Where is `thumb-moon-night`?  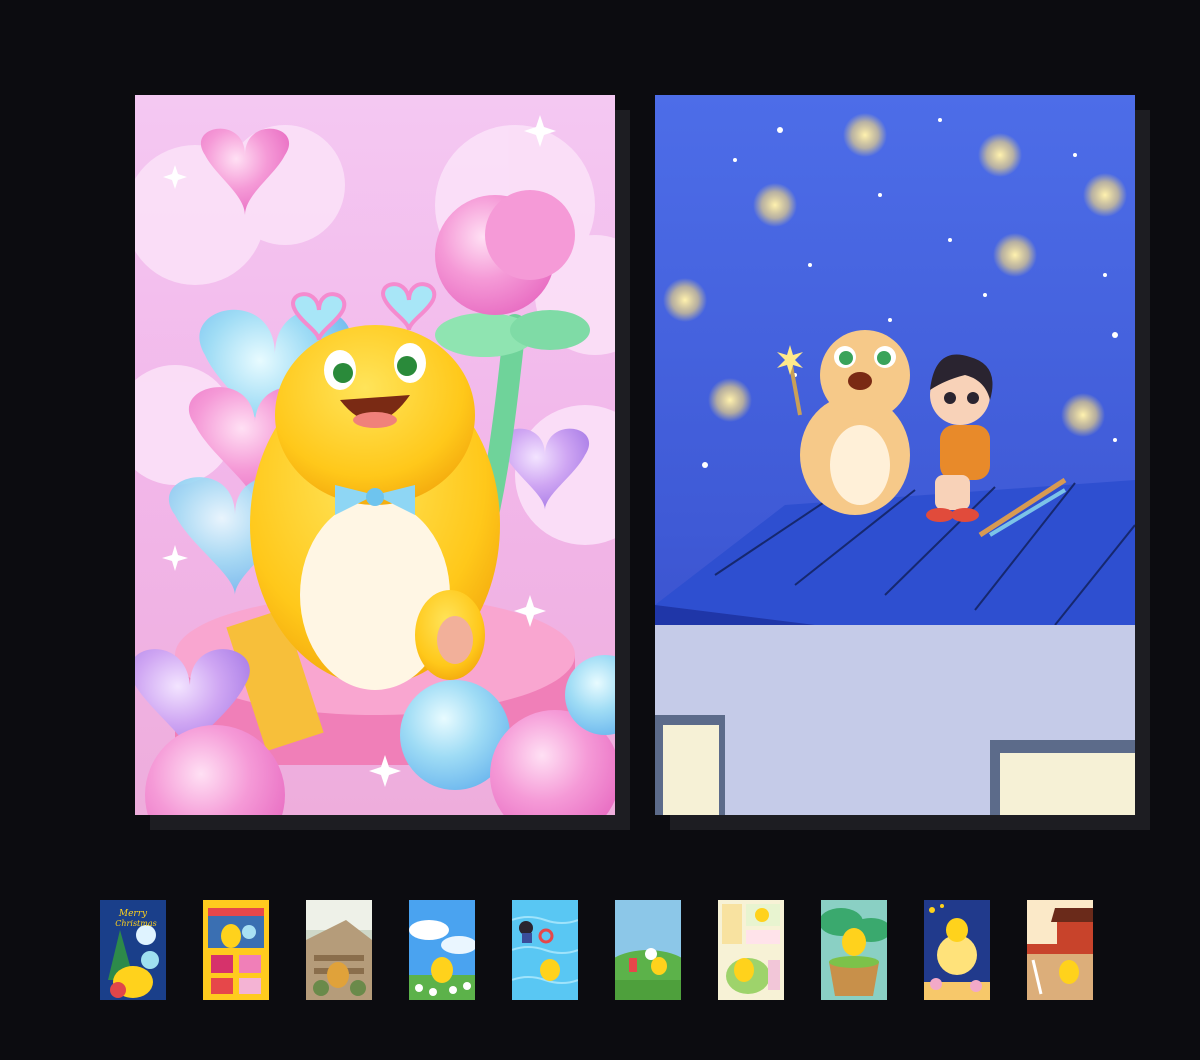 thumb-moon-night is located at coordinates (957, 950).